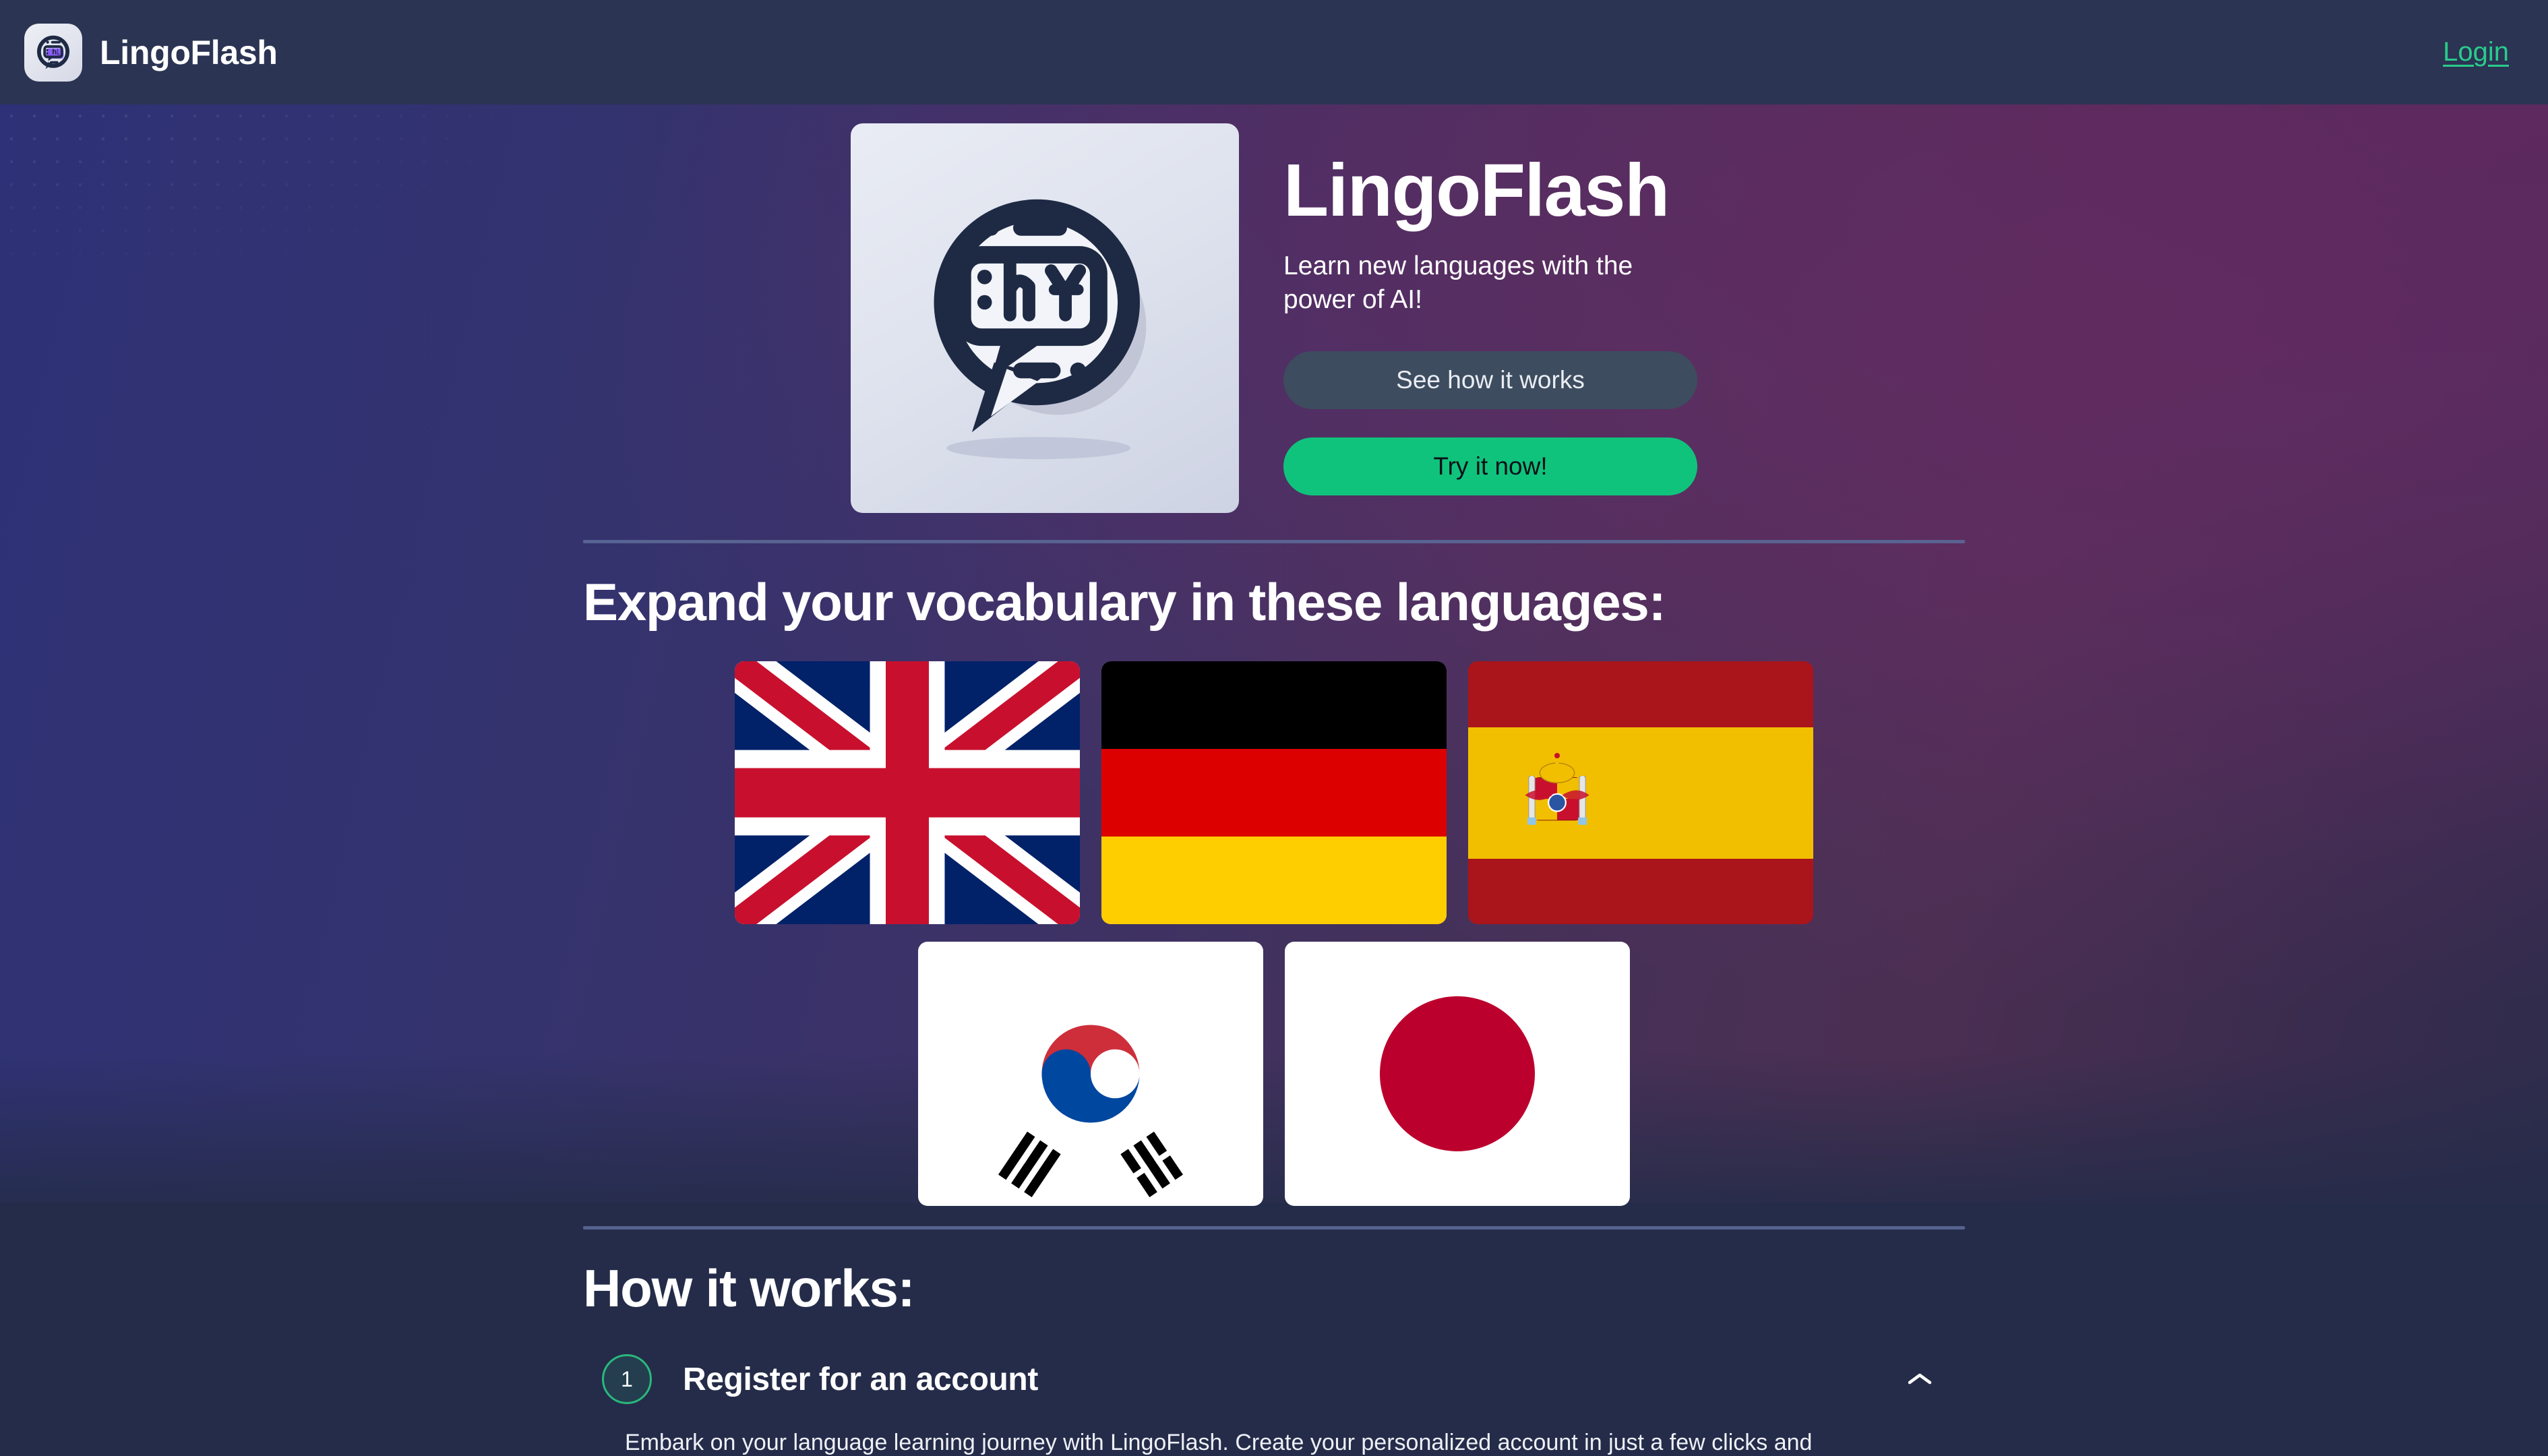 The width and height of the screenshot is (2548, 1456). What do you see at coordinates (1045, 318) in the screenshot?
I see `lingoflash-speech-bubble-illustration` at bounding box center [1045, 318].